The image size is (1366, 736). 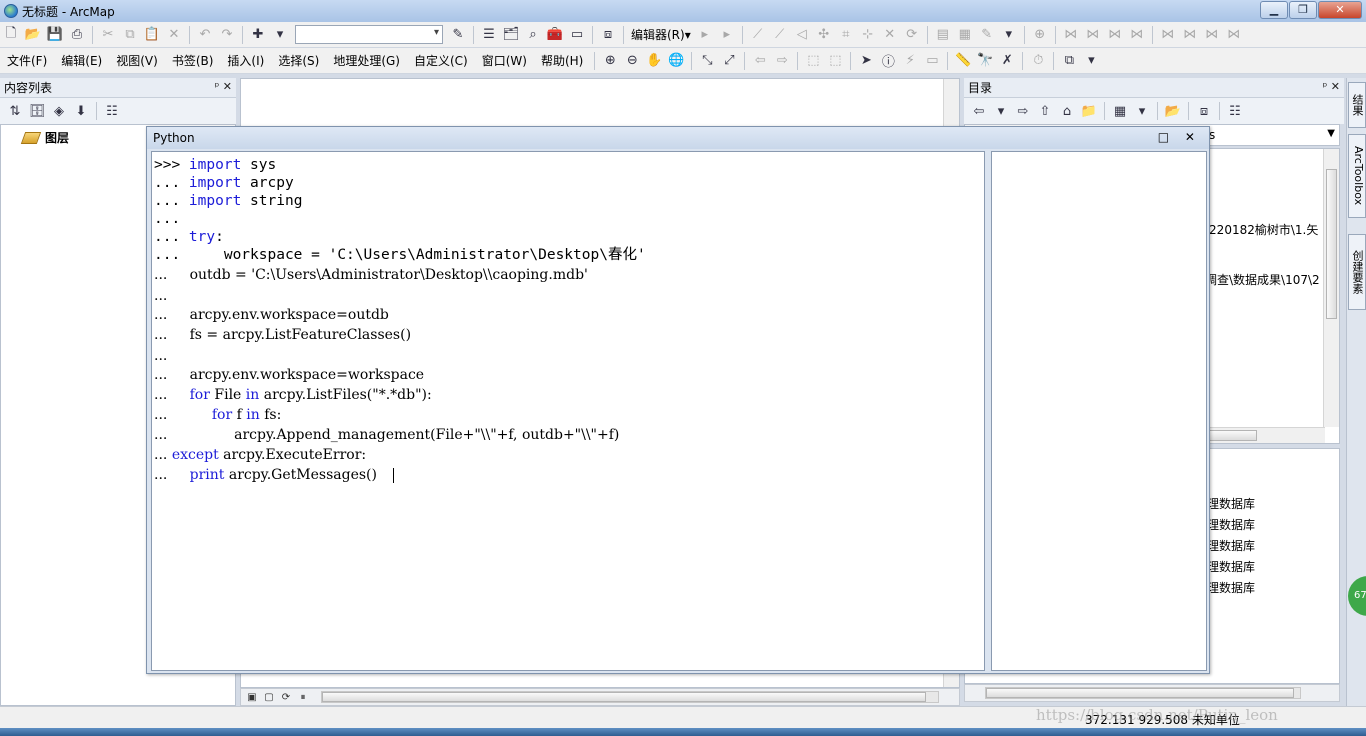 What do you see at coordinates (1093, 35) in the screenshot?
I see `topology-edit-icon: ⋈` at bounding box center [1093, 35].